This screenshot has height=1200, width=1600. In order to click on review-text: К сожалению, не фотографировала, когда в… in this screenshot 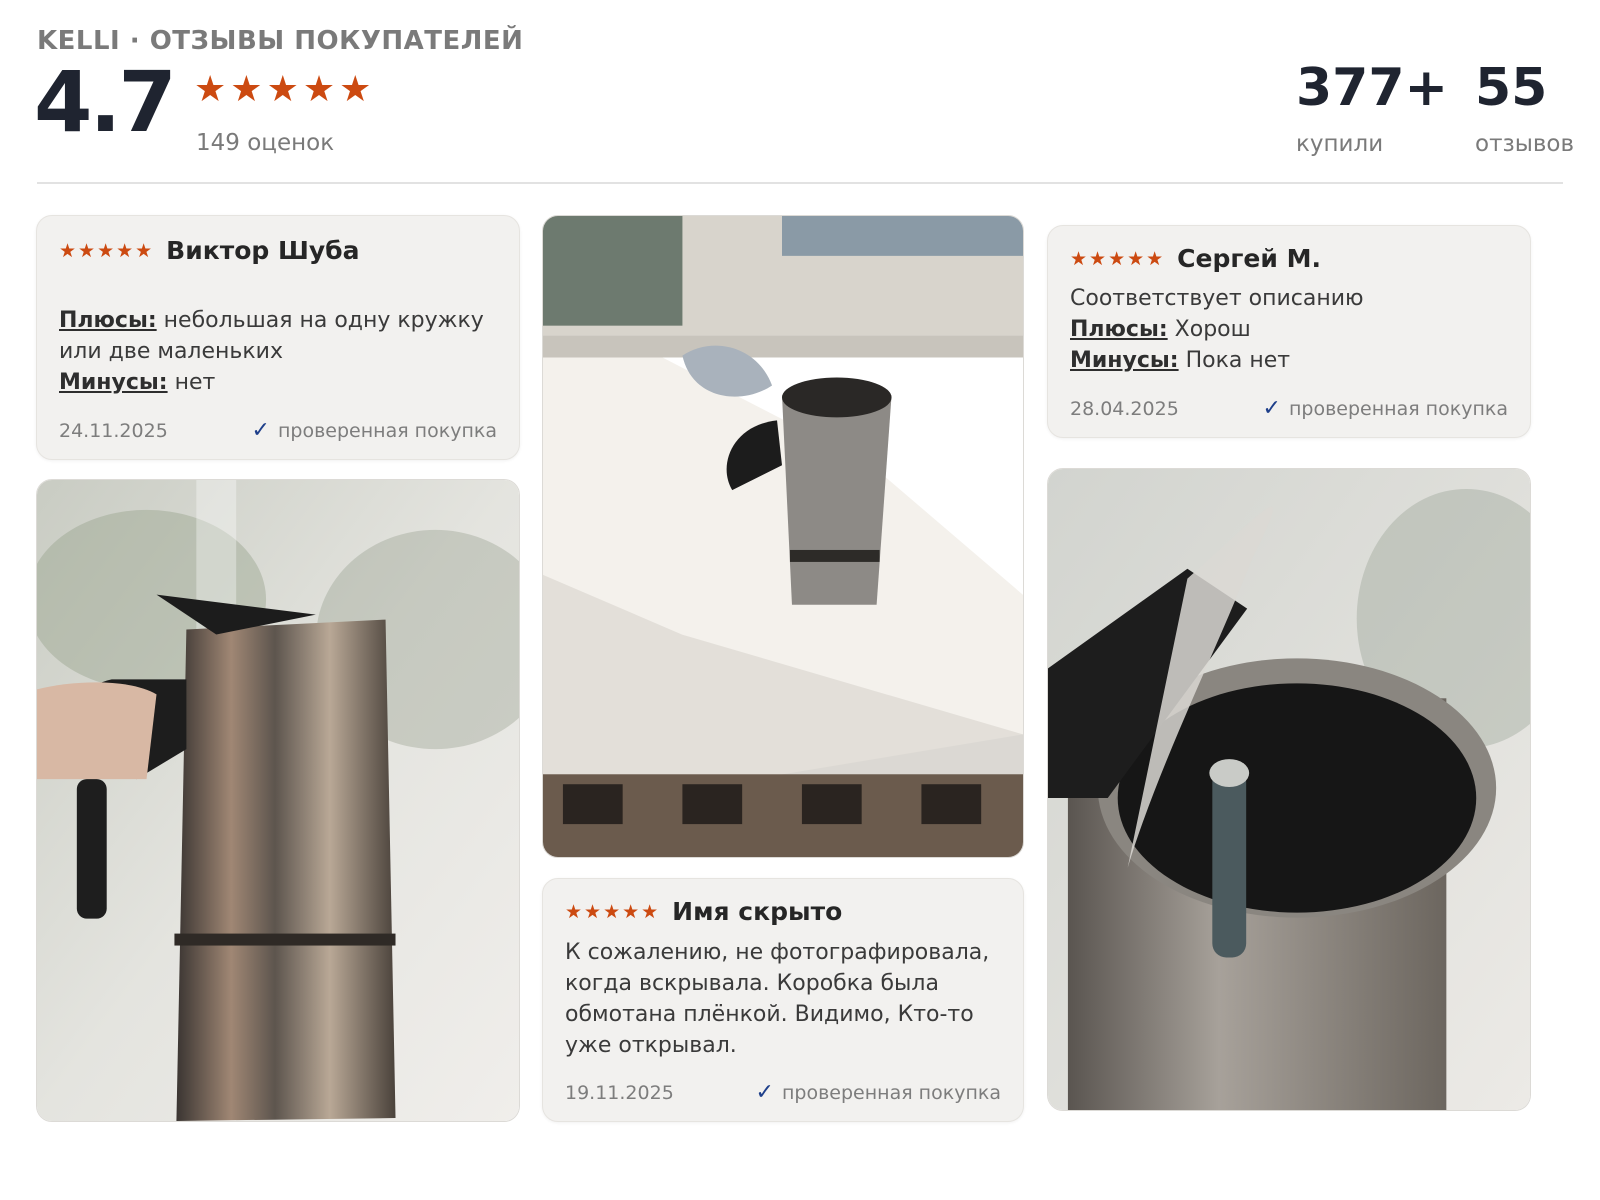, I will do `click(777, 999)`.